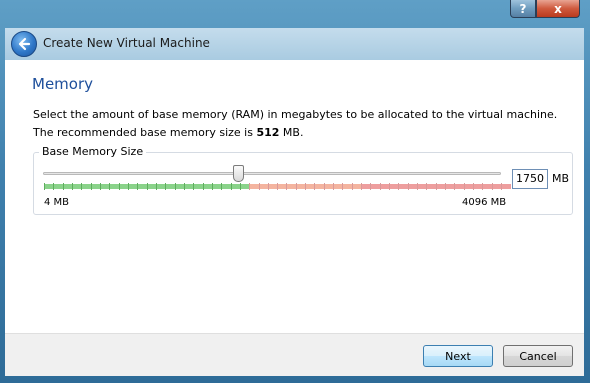 The height and width of the screenshot is (383, 590). I want to click on memory-slider-thumb, so click(239, 173).